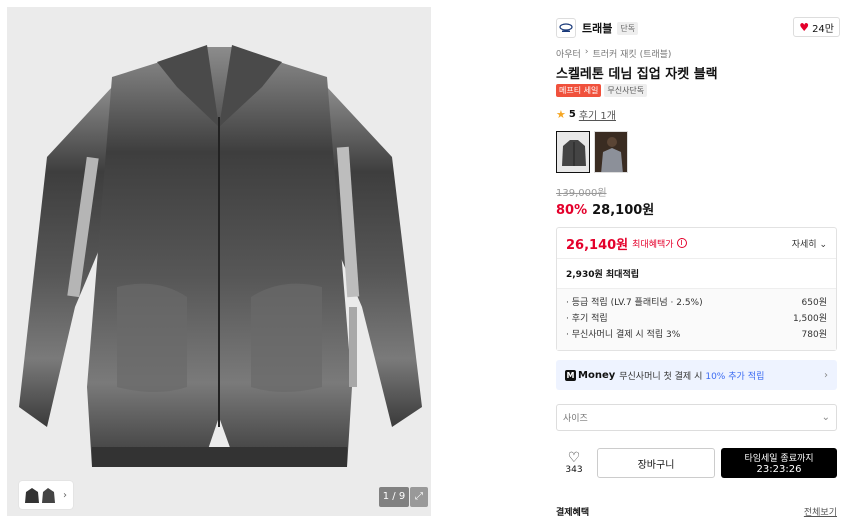  What do you see at coordinates (656, 463) in the screenshot?
I see `add-to-cart-button: 장바구니` at bounding box center [656, 463].